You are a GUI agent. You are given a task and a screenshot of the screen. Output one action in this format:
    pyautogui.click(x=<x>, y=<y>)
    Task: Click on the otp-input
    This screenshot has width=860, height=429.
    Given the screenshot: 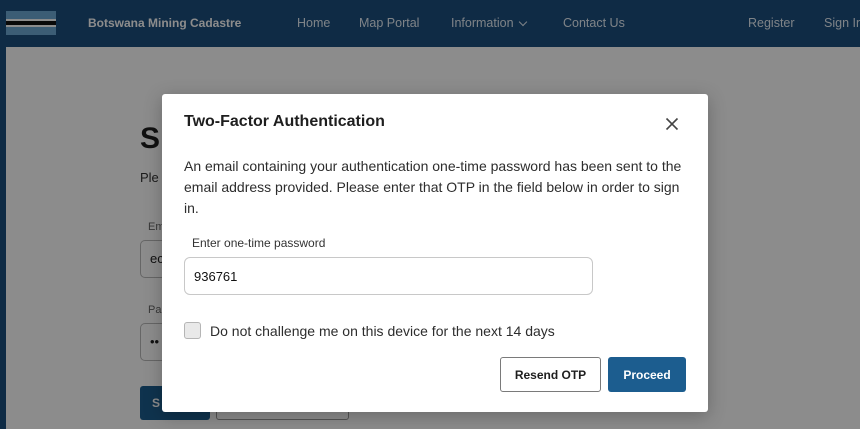 What is the action you would take?
    pyautogui.click(x=388, y=276)
    